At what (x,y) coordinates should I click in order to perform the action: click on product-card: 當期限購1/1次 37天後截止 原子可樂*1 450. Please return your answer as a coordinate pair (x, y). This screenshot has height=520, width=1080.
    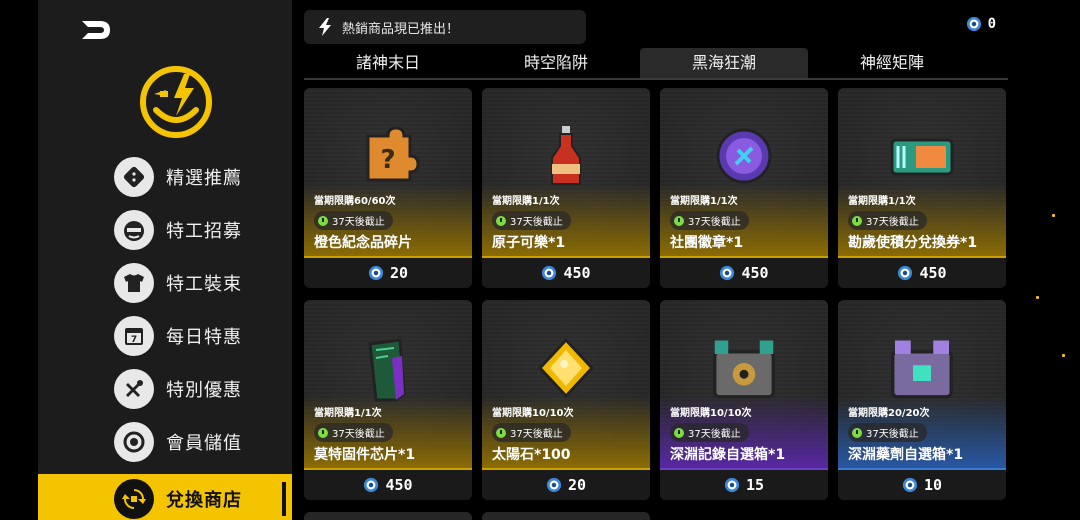
    Looking at the image, I should click on (566, 188).